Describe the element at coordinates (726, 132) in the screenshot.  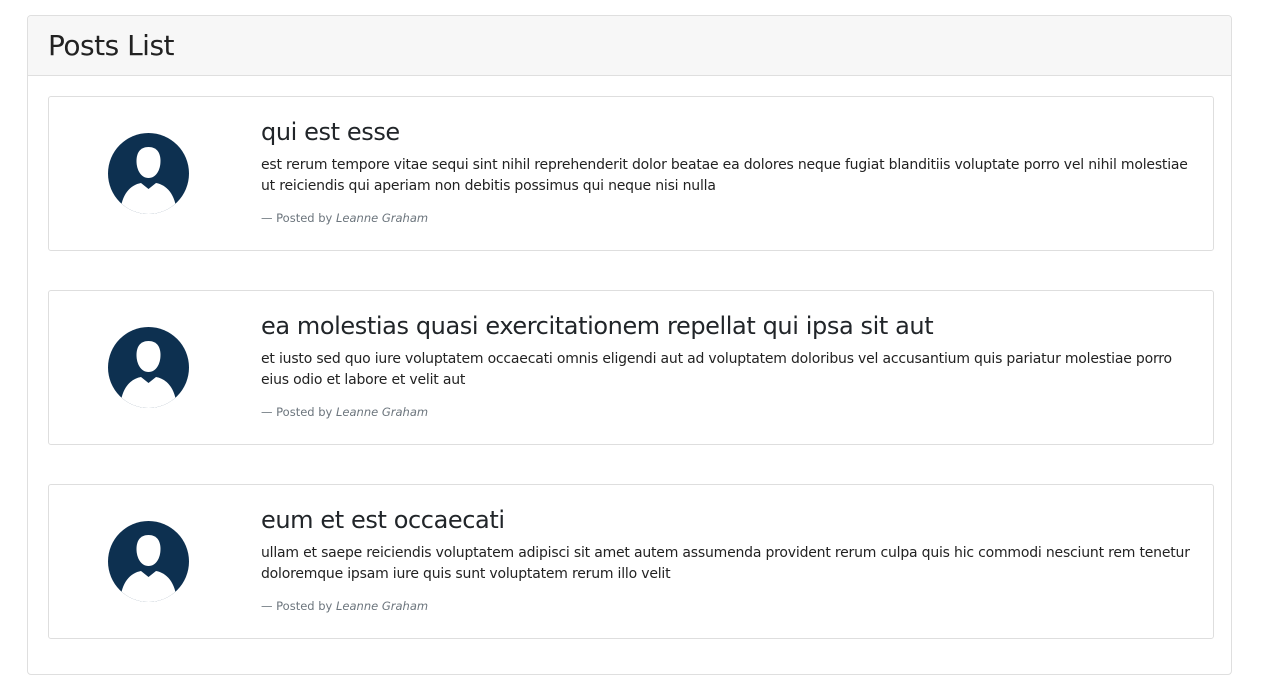
I see `post-title: qui est esse` at that location.